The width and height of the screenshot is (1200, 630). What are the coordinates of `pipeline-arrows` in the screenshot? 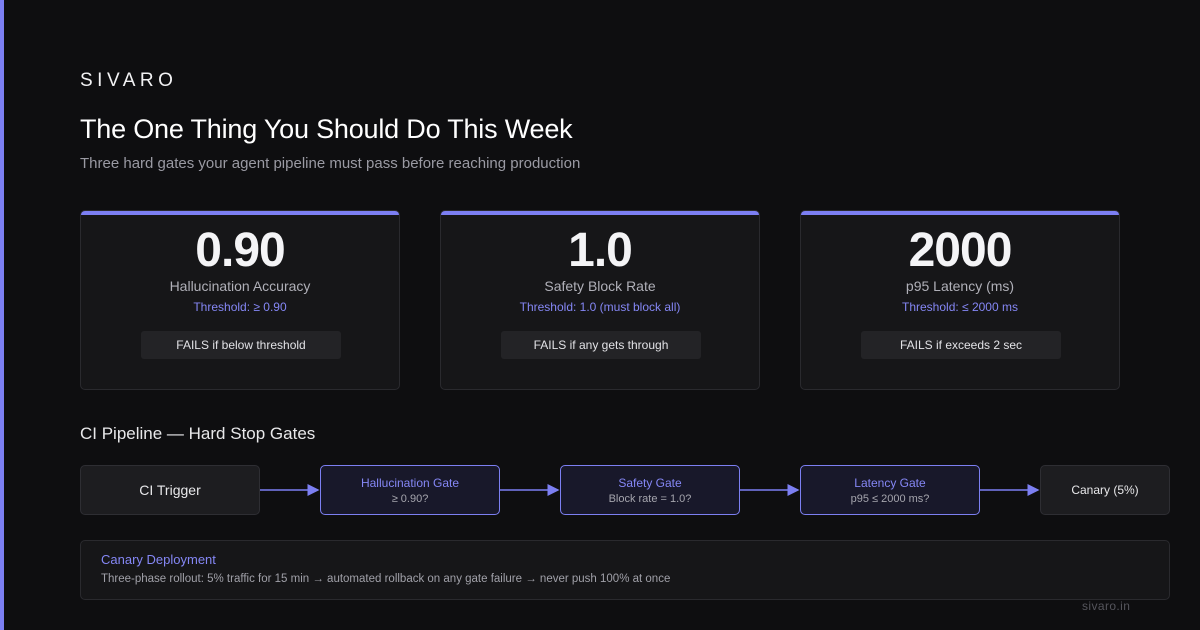 It's located at (650, 490).